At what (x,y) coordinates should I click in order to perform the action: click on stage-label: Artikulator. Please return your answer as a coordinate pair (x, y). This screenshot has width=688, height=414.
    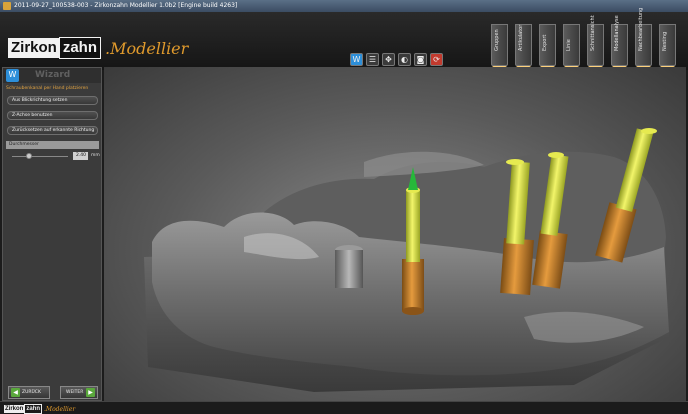
    Looking at the image, I should click on (521, 37).